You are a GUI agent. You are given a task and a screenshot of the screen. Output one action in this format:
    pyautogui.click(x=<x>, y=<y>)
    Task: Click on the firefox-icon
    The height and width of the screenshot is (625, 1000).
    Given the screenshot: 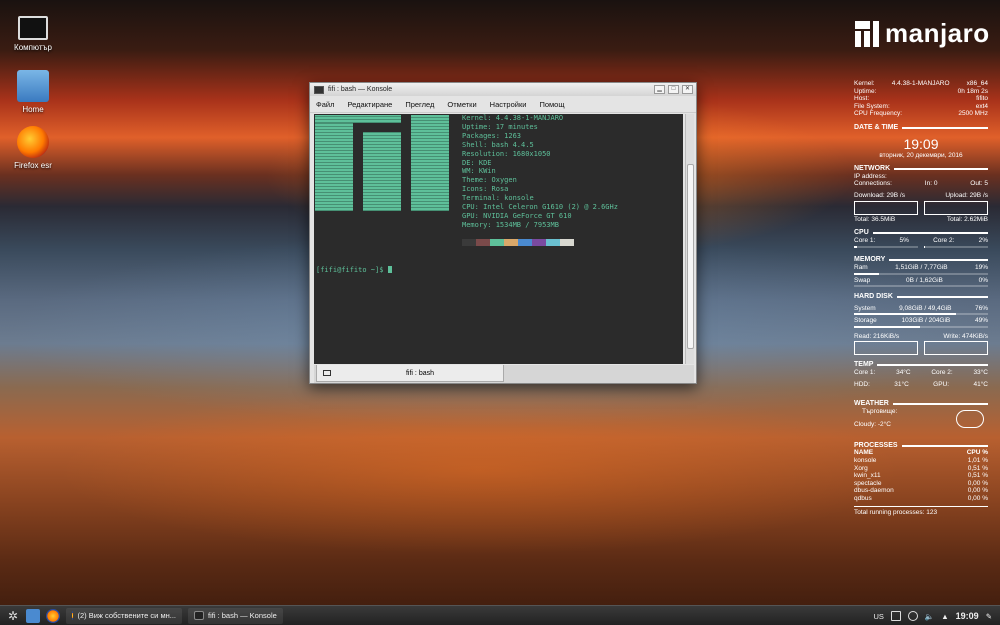 What is the action you would take?
    pyautogui.click(x=73, y=615)
    